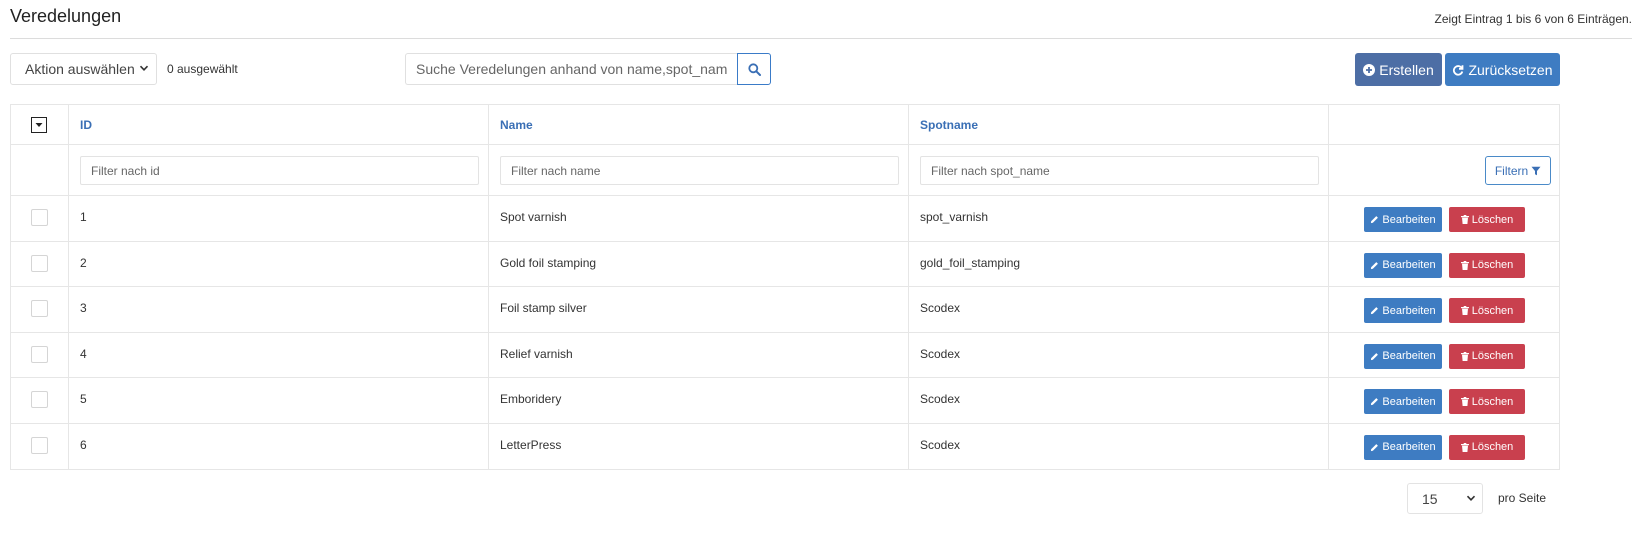 The width and height of the screenshot is (1639, 539). What do you see at coordinates (83, 399) in the screenshot?
I see `row-id: 5` at bounding box center [83, 399].